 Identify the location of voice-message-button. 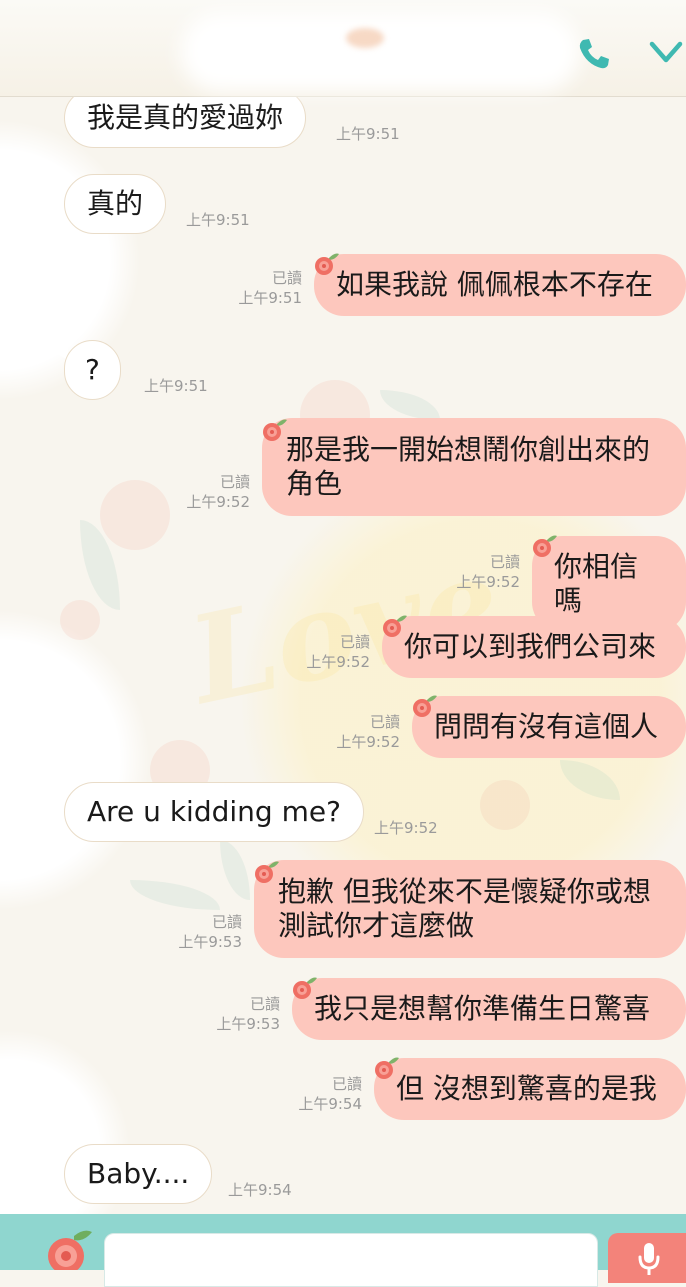
(647, 1258).